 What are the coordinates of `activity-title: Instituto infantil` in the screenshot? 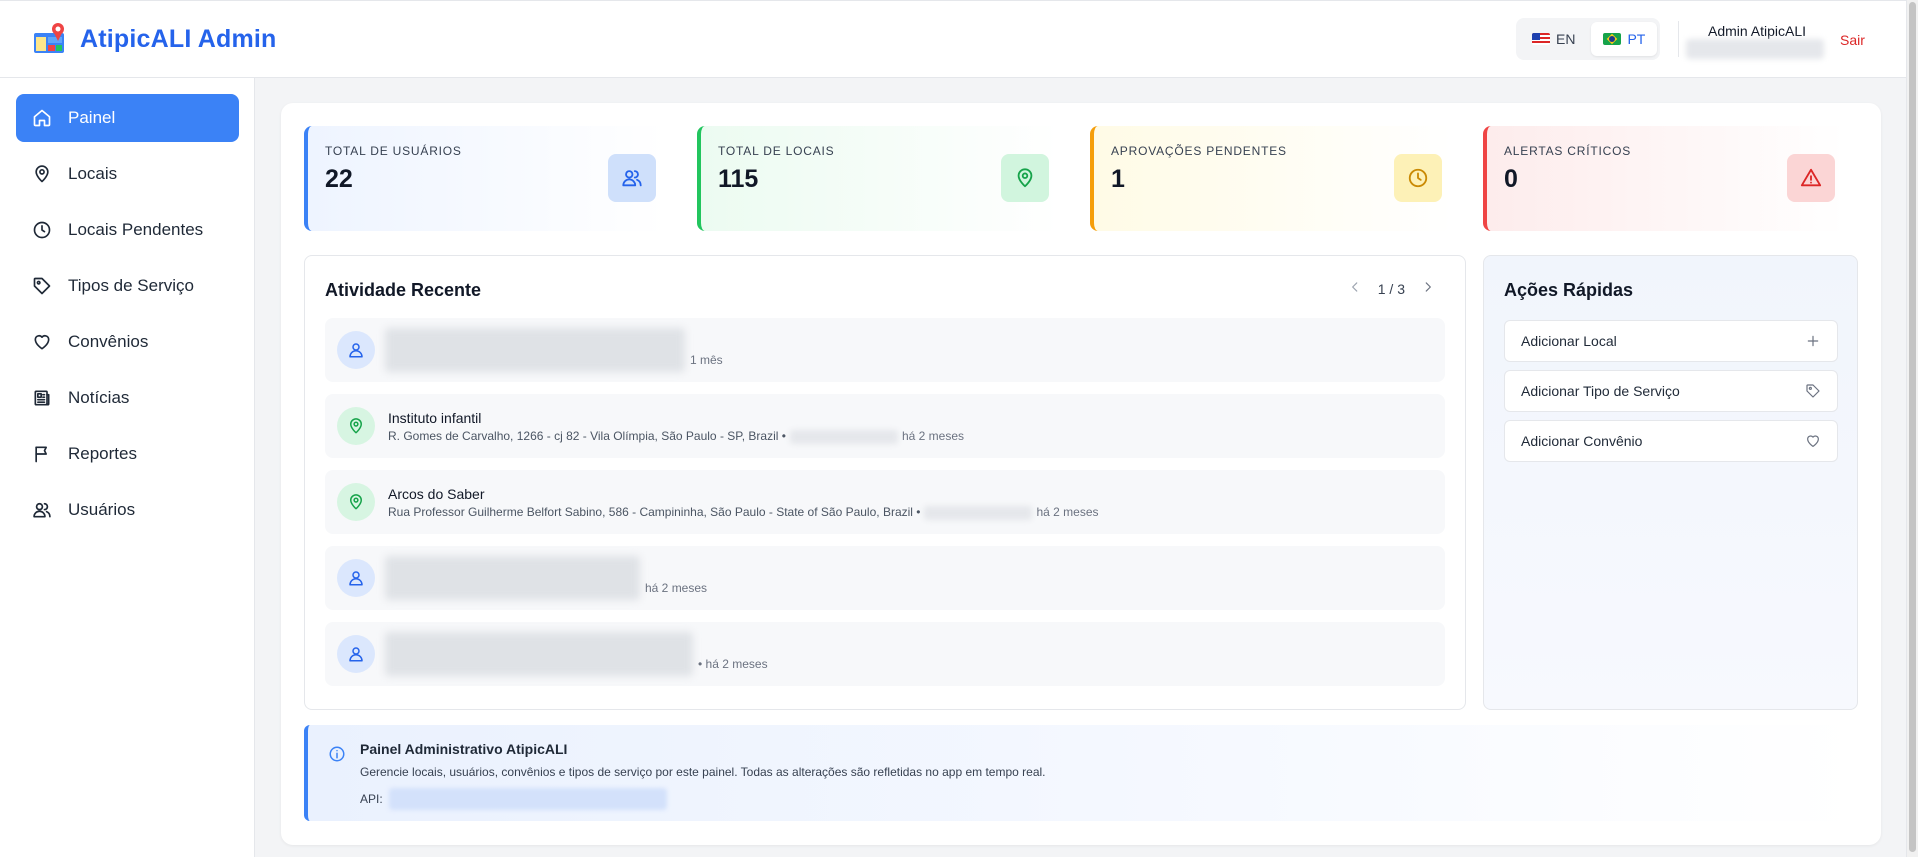 It's located at (435, 418).